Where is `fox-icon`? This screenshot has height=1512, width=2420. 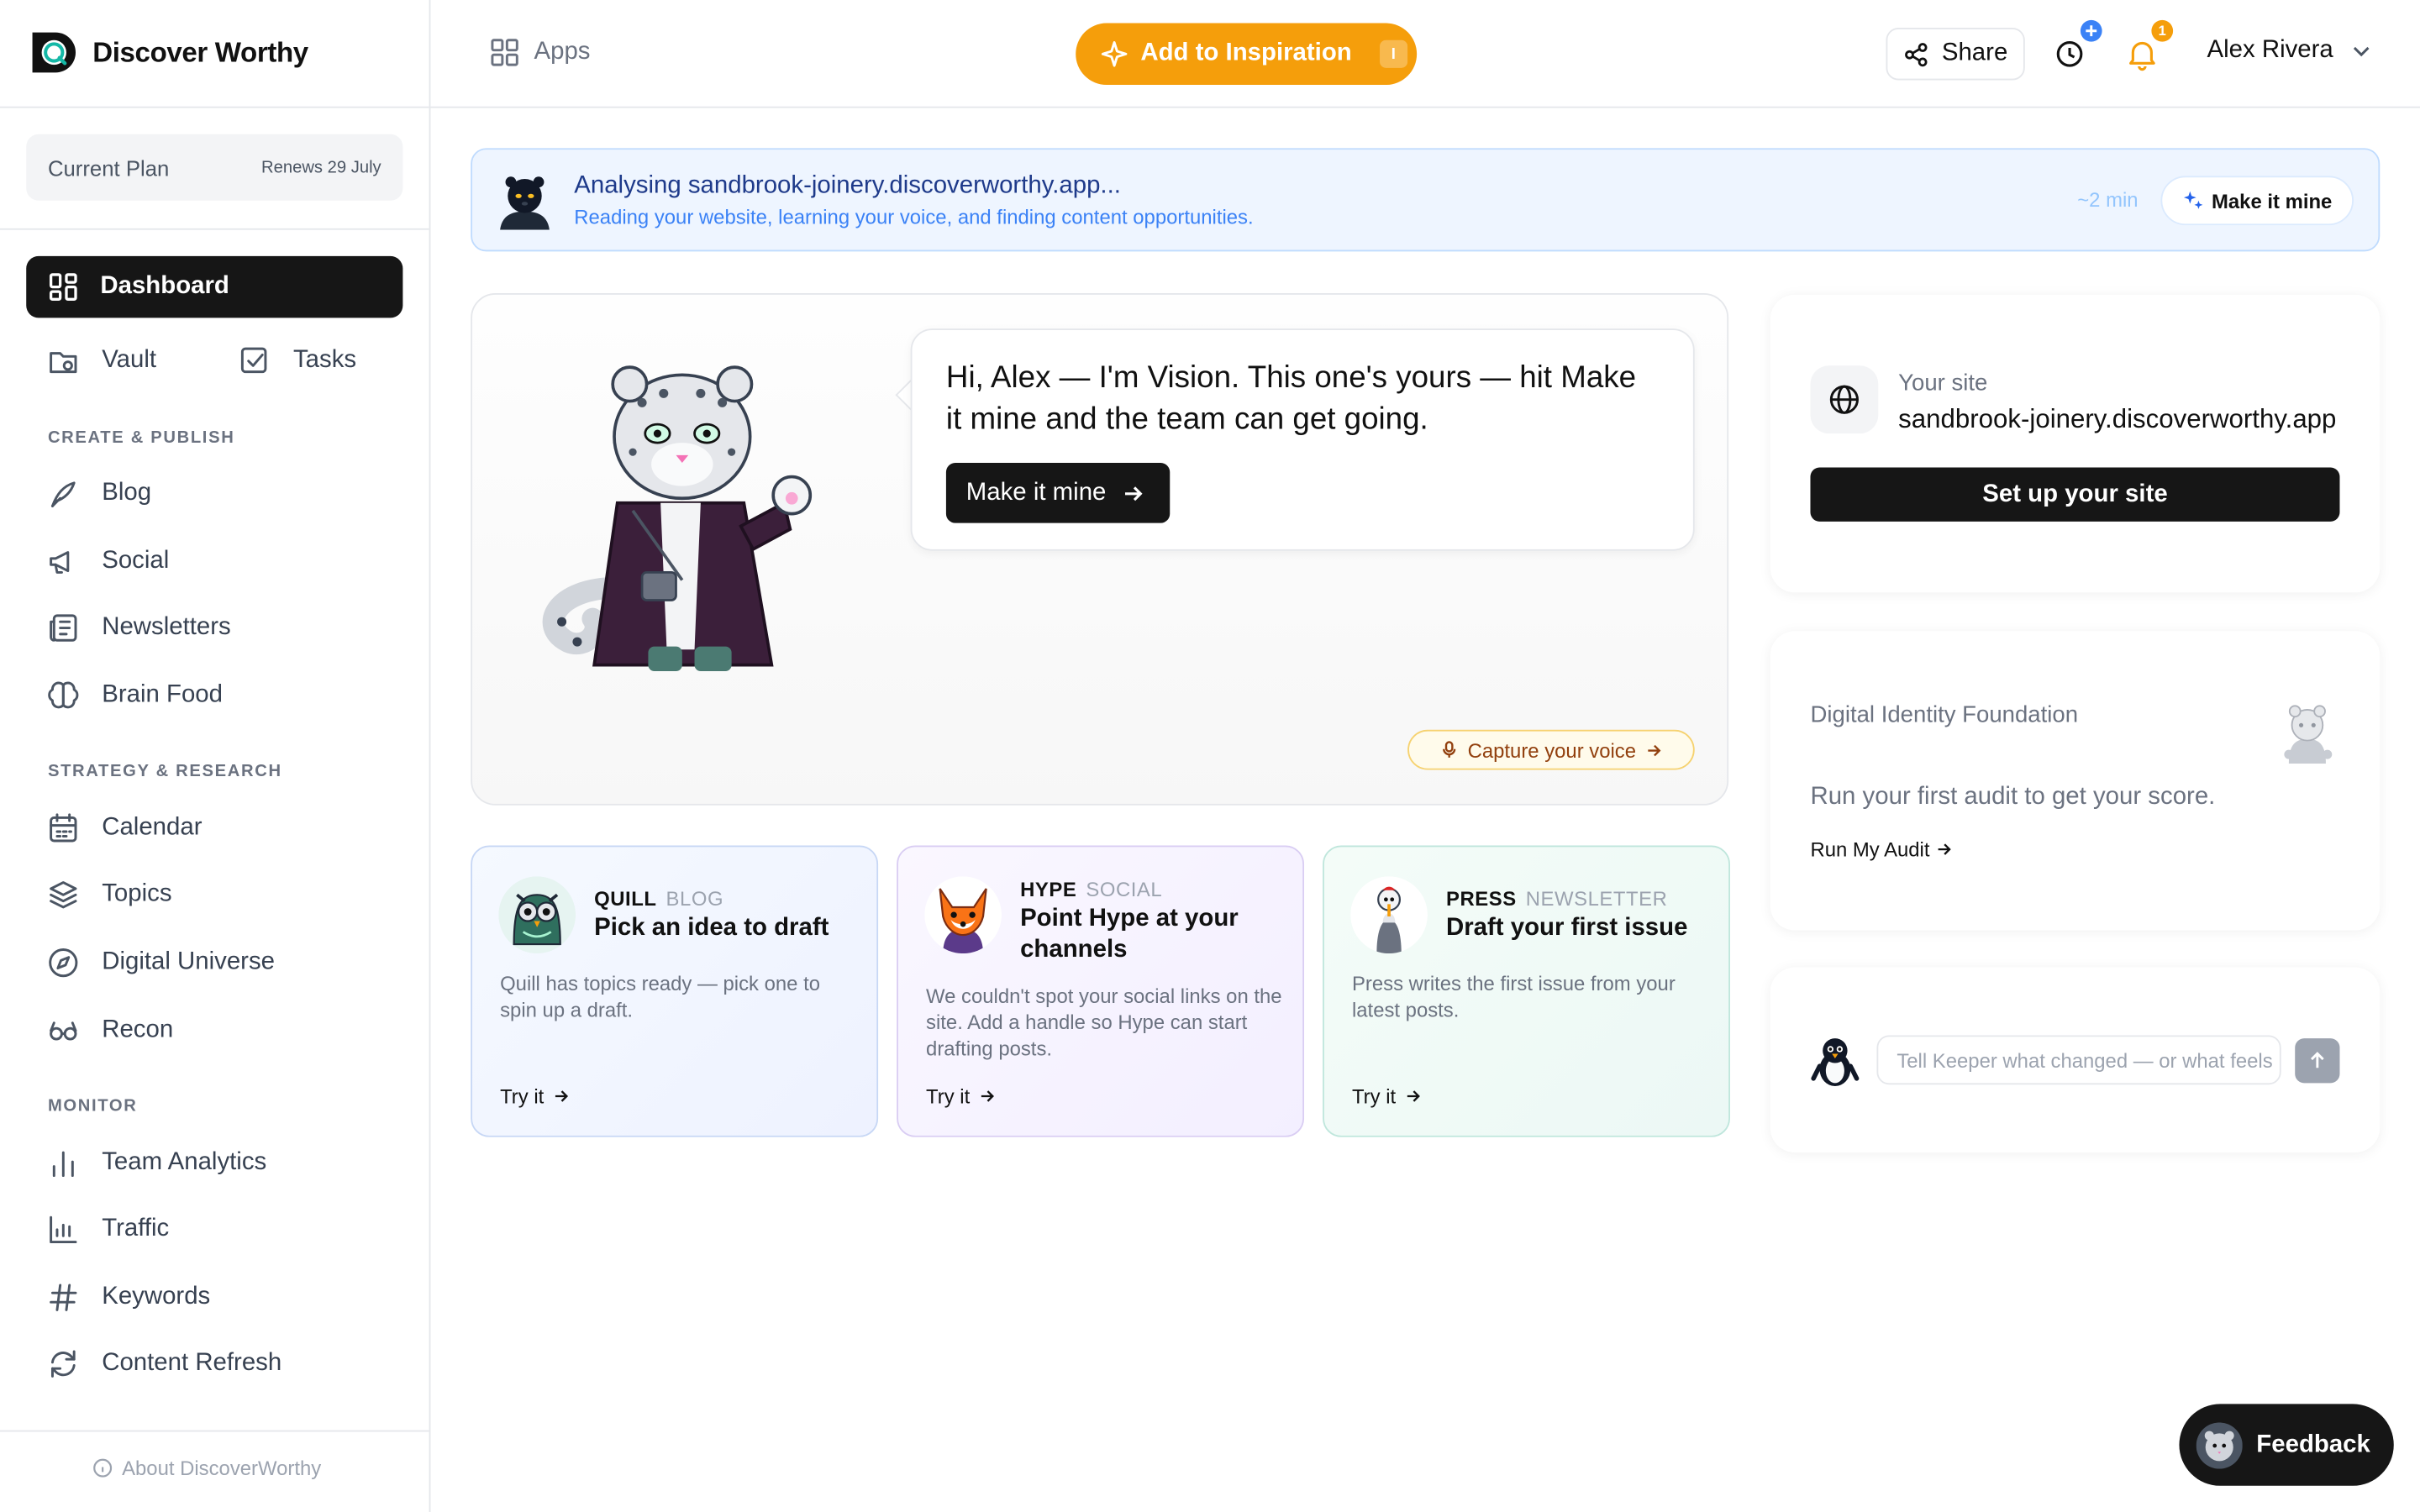 fox-icon is located at coordinates (963, 915).